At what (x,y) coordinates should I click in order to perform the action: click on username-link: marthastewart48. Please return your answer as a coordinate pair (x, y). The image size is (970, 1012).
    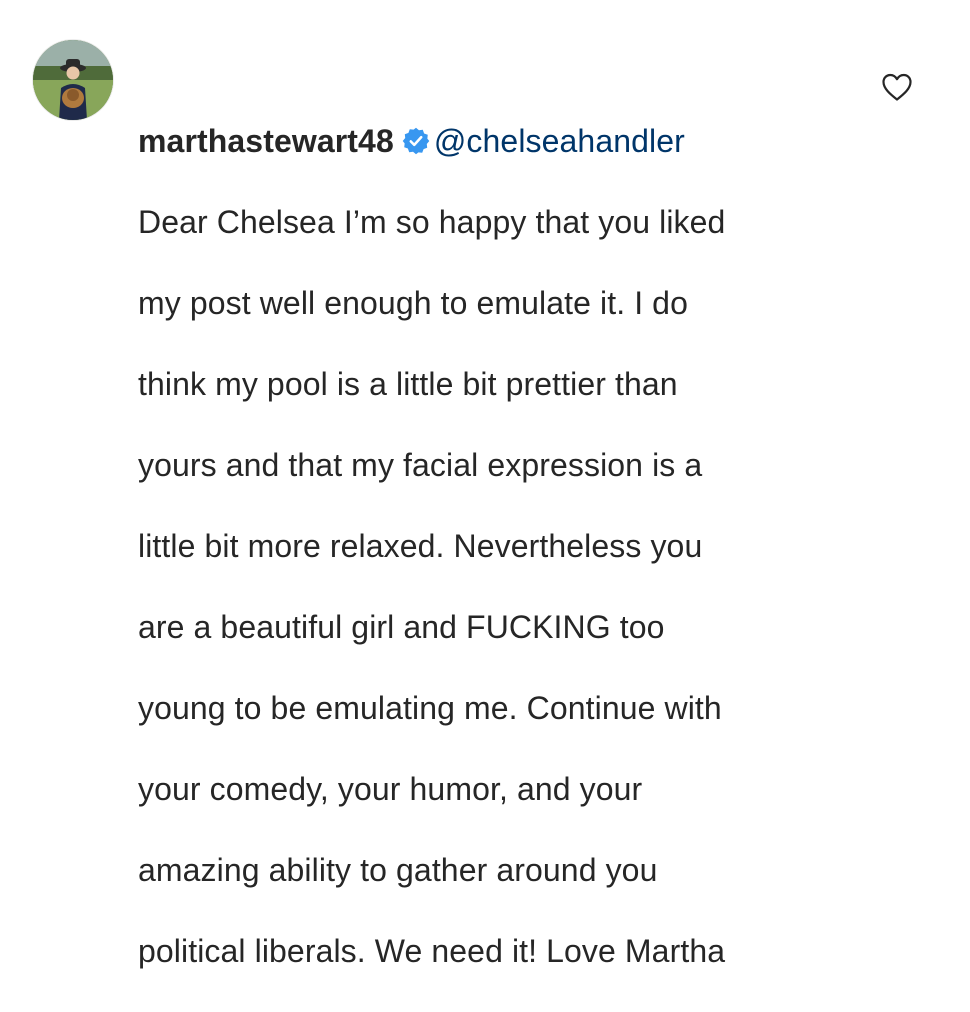
    Looking at the image, I should click on (266, 141).